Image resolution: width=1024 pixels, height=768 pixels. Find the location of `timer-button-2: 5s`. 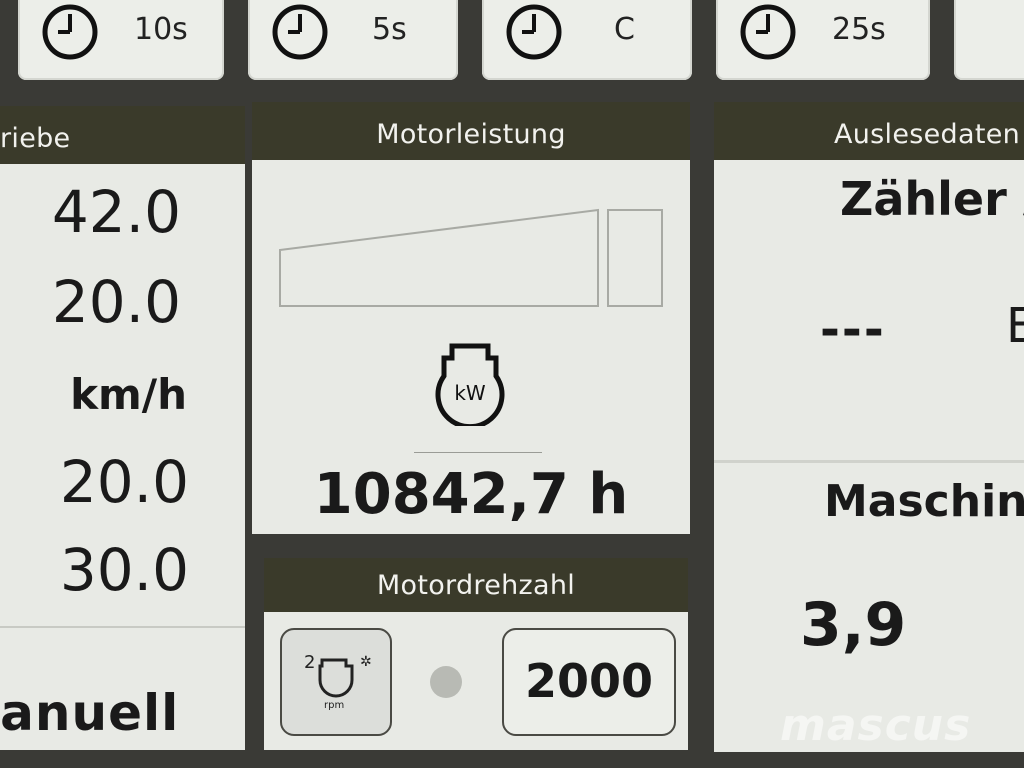

timer-button-2: 5s is located at coordinates (353, 40).